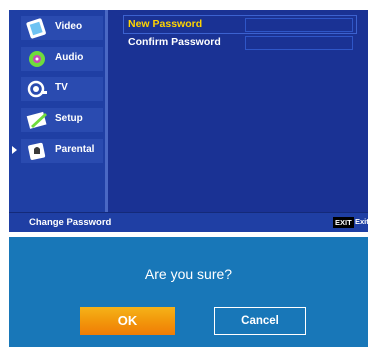 This screenshot has width=369, height=347. What do you see at coordinates (127, 321) in the screenshot?
I see `ok-button: OK` at bounding box center [127, 321].